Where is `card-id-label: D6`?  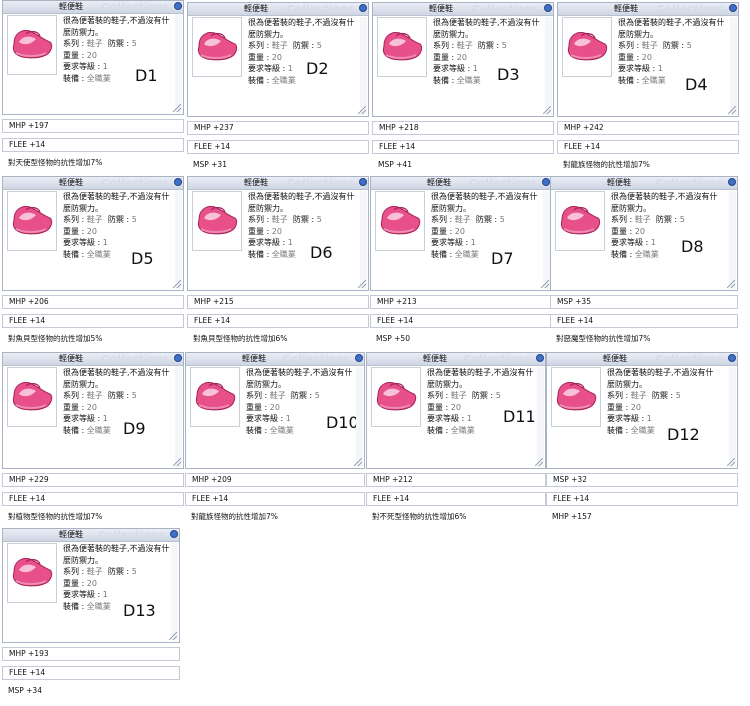 card-id-label: D6 is located at coordinates (321, 252).